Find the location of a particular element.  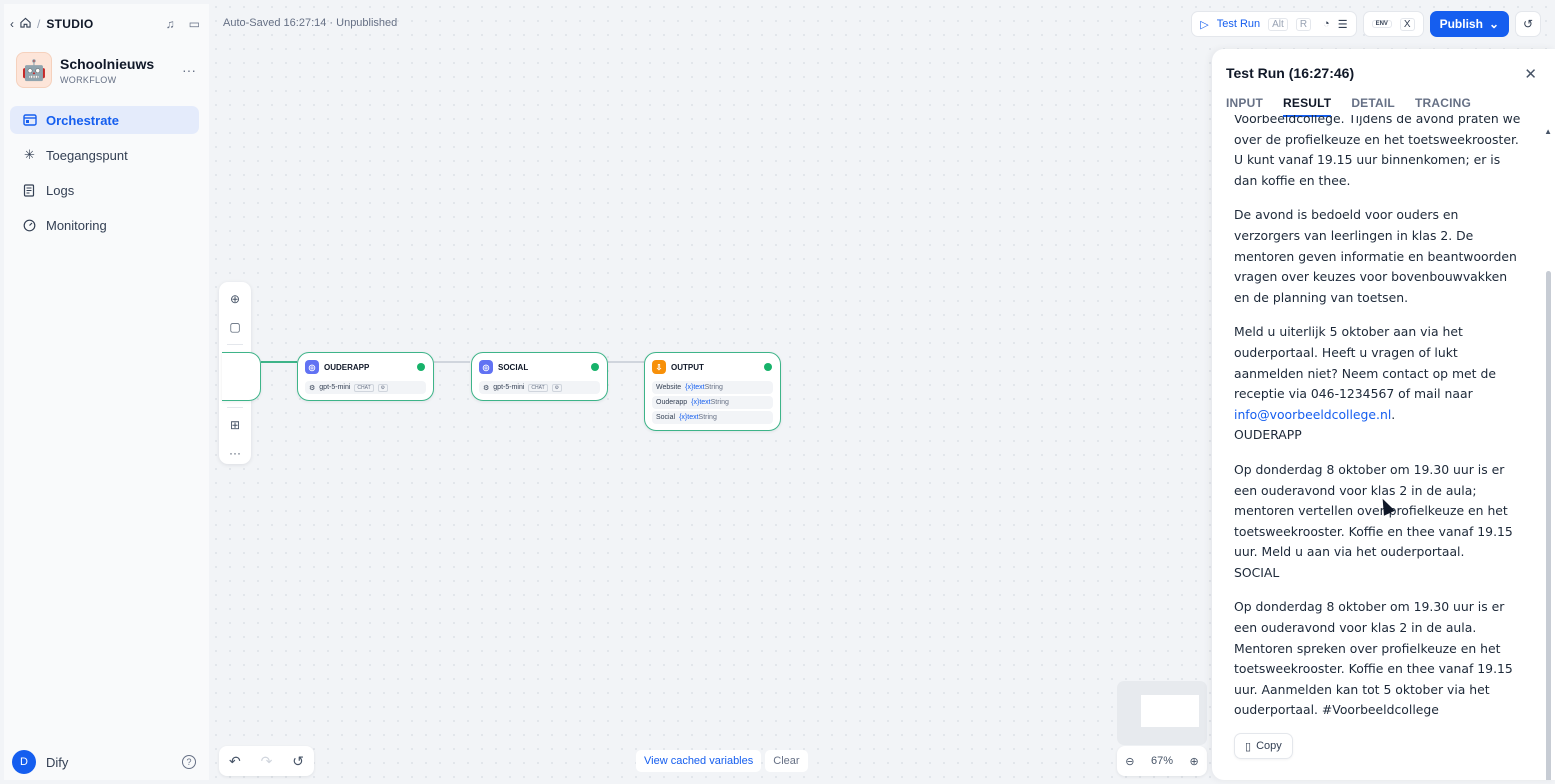

output-var-name: Social is located at coordinates (666, 417).